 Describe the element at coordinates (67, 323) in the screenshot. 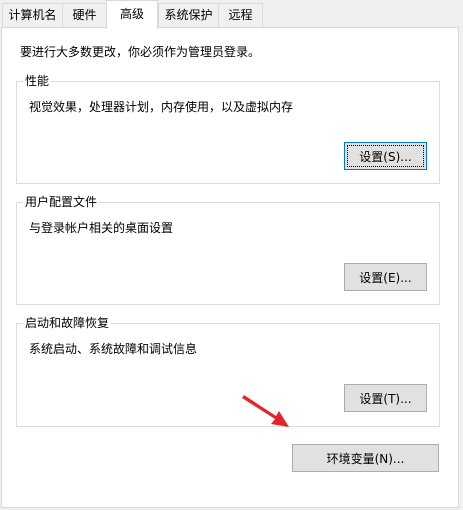

I see `startup-recovery-title: 启动和故障恢复` at that location.